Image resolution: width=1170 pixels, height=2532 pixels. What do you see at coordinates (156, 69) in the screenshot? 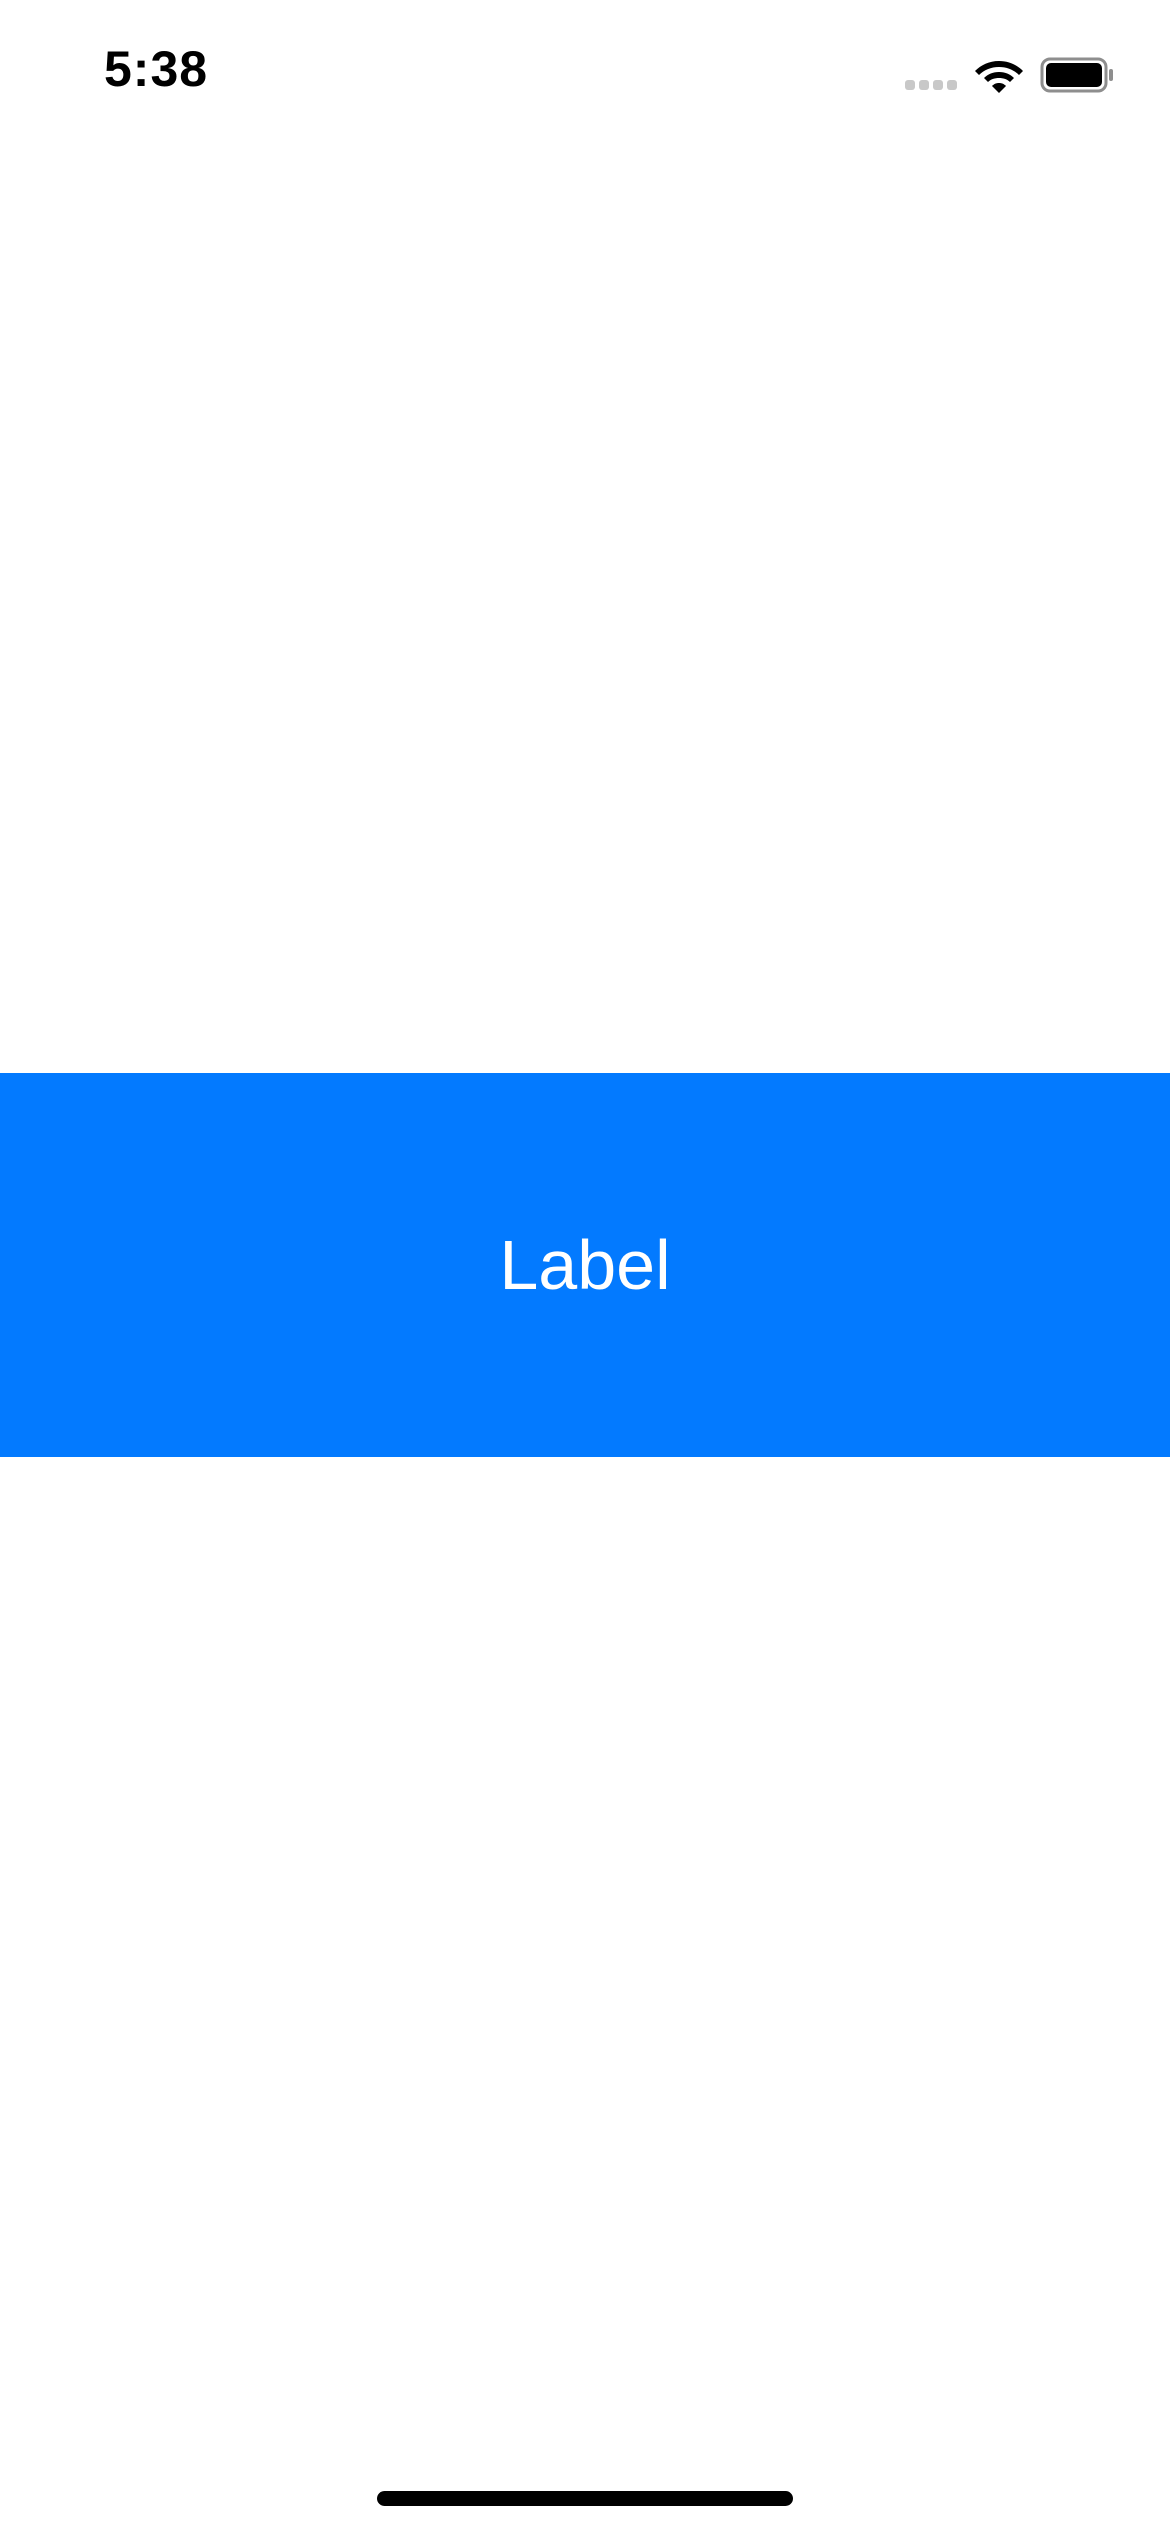
I see `status-time: 5:38` at bounding box center [156, 69].